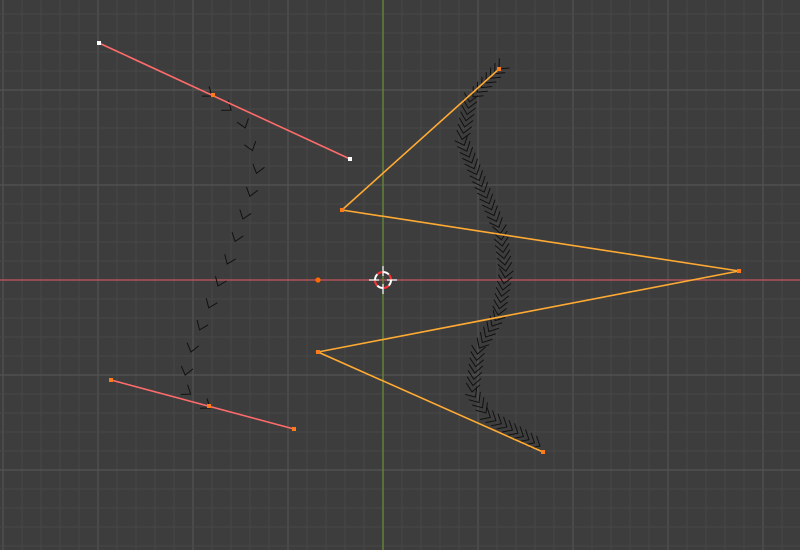  What do you see at coordinates (224, 101) in the screenshot?
I see `handle-line-top` at bounding box center [224, 101].